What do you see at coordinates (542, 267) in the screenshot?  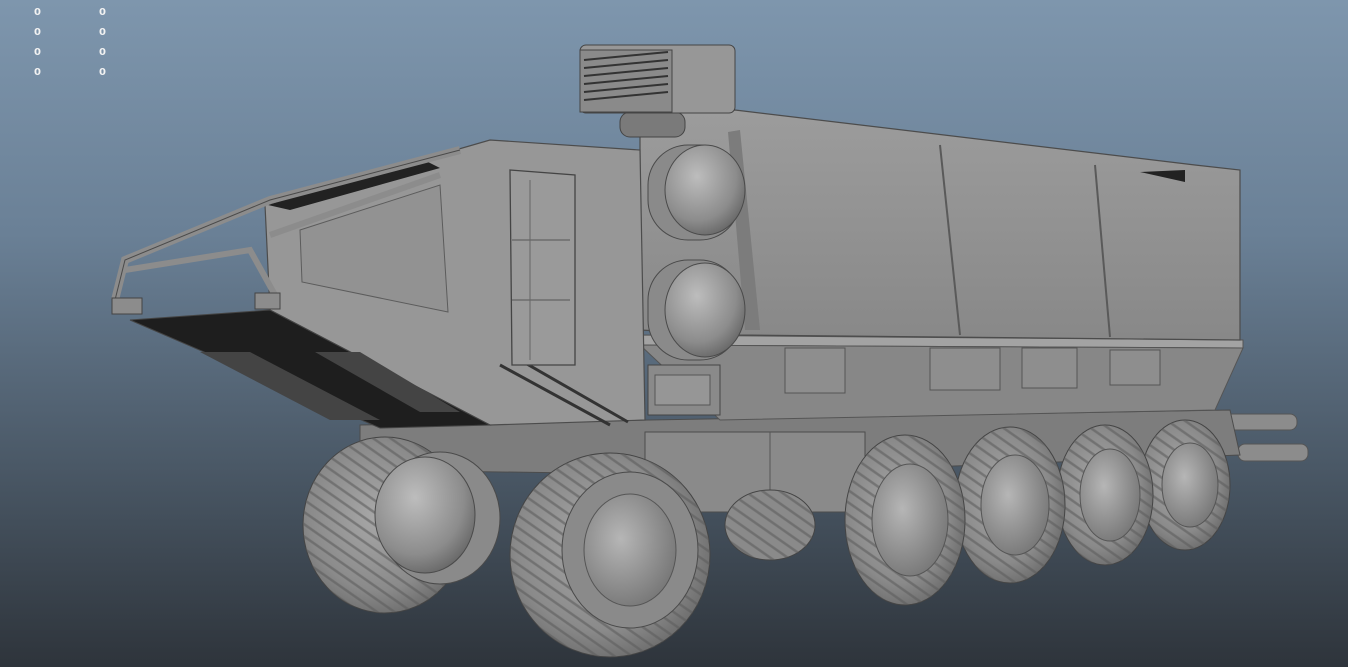 I see `cab-door` at bounding box center [542, 267].